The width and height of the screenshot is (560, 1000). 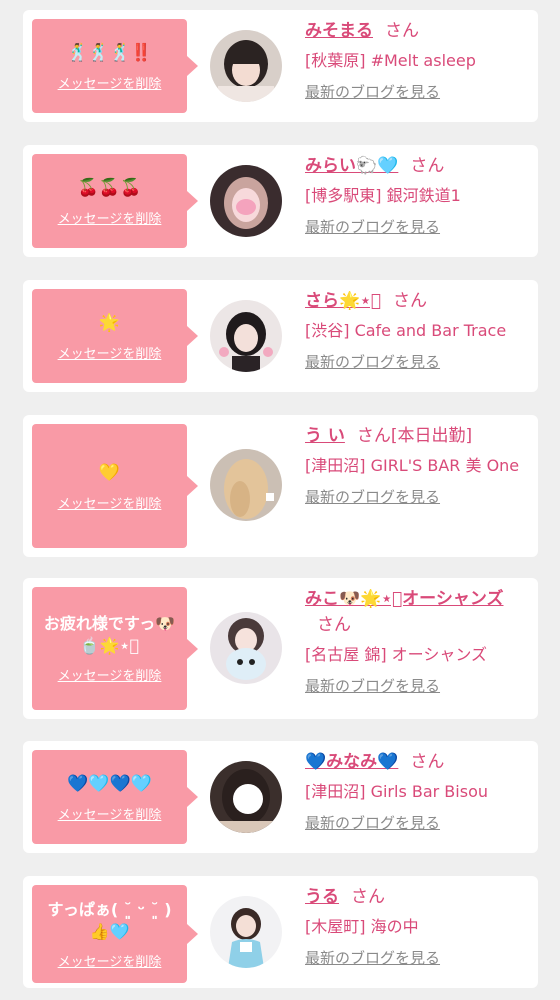 I want to click on shop-info: [秋葉原] #Melt asleep, so click(x=390, y=60).